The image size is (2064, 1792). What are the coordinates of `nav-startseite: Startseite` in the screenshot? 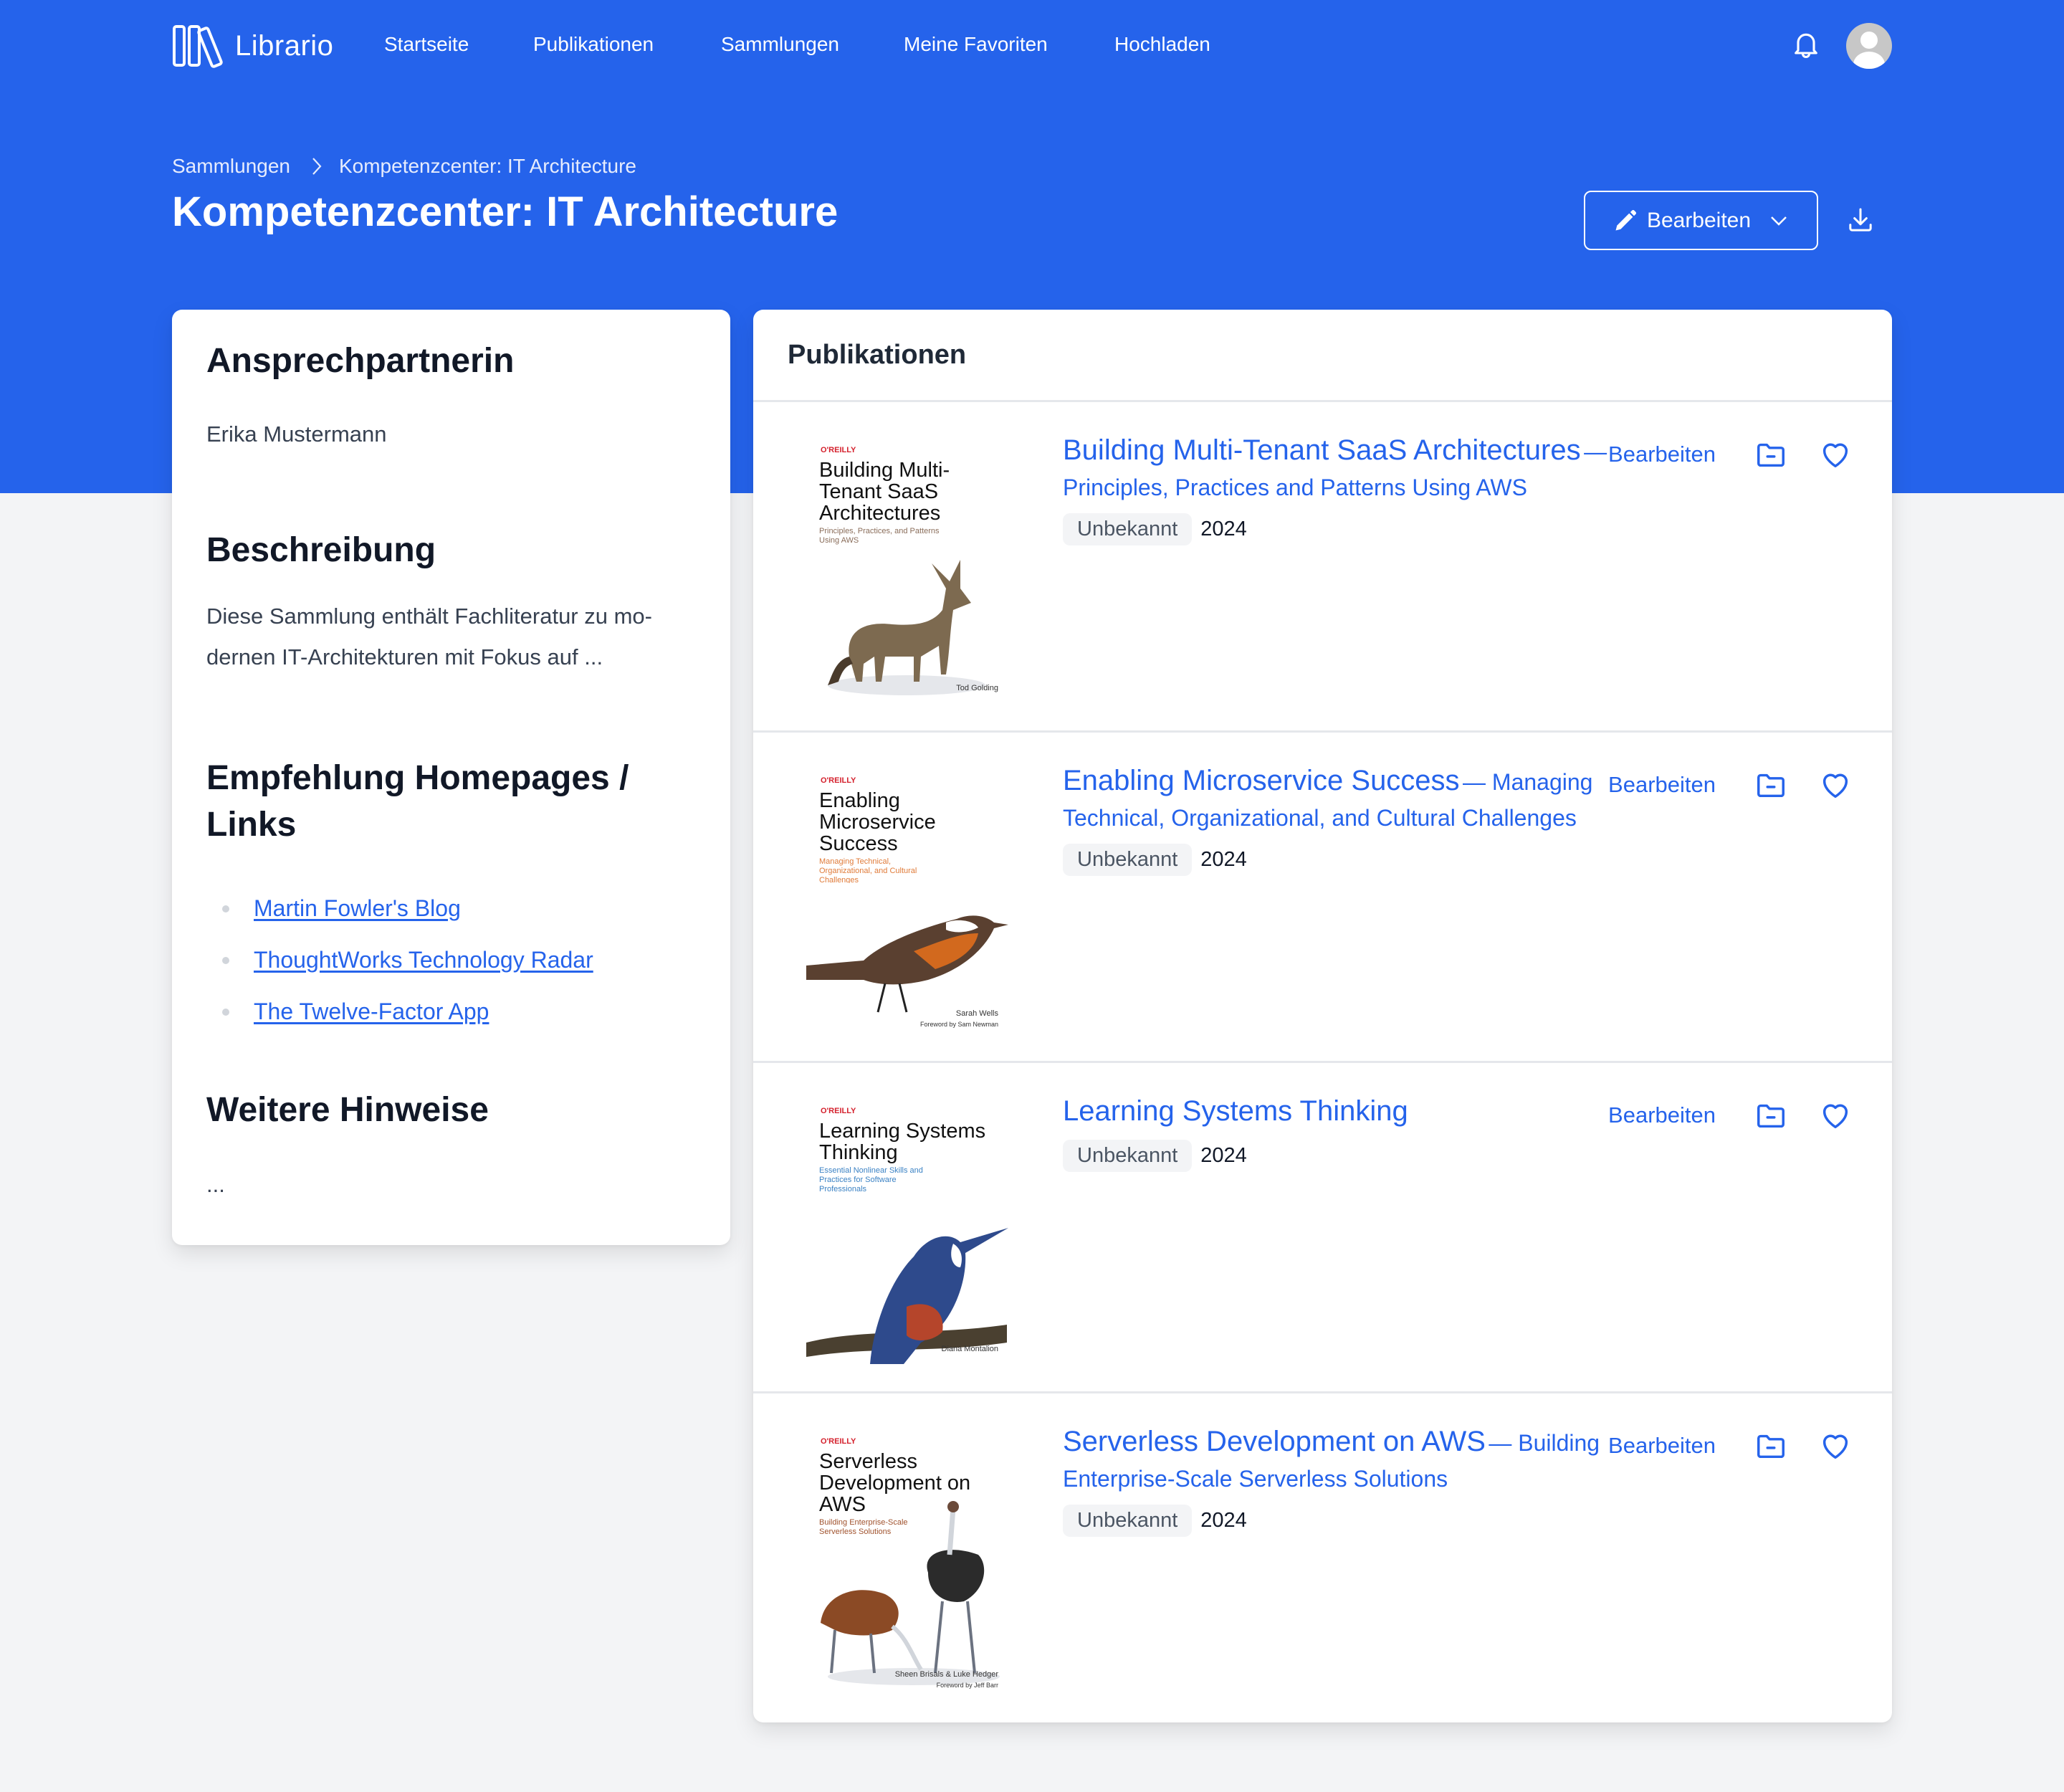 It's located at (426, 44).